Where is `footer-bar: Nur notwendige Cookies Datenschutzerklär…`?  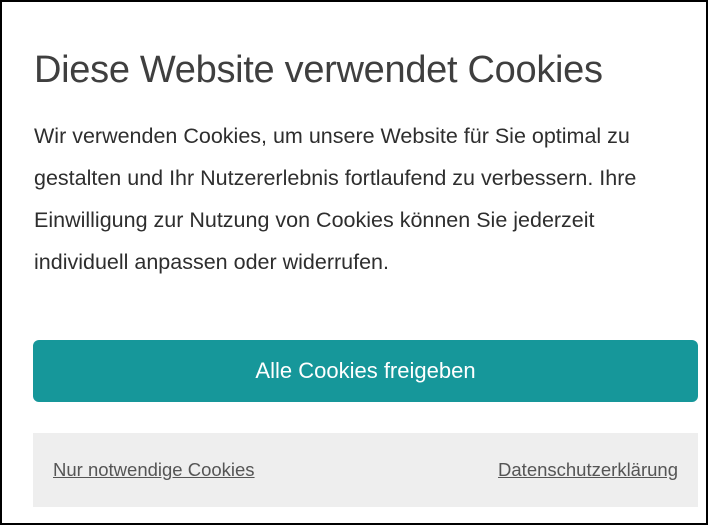
footer-bar: Nur notwendige Cookies Datenschutzerklär… is located at coordinates (365, 470).